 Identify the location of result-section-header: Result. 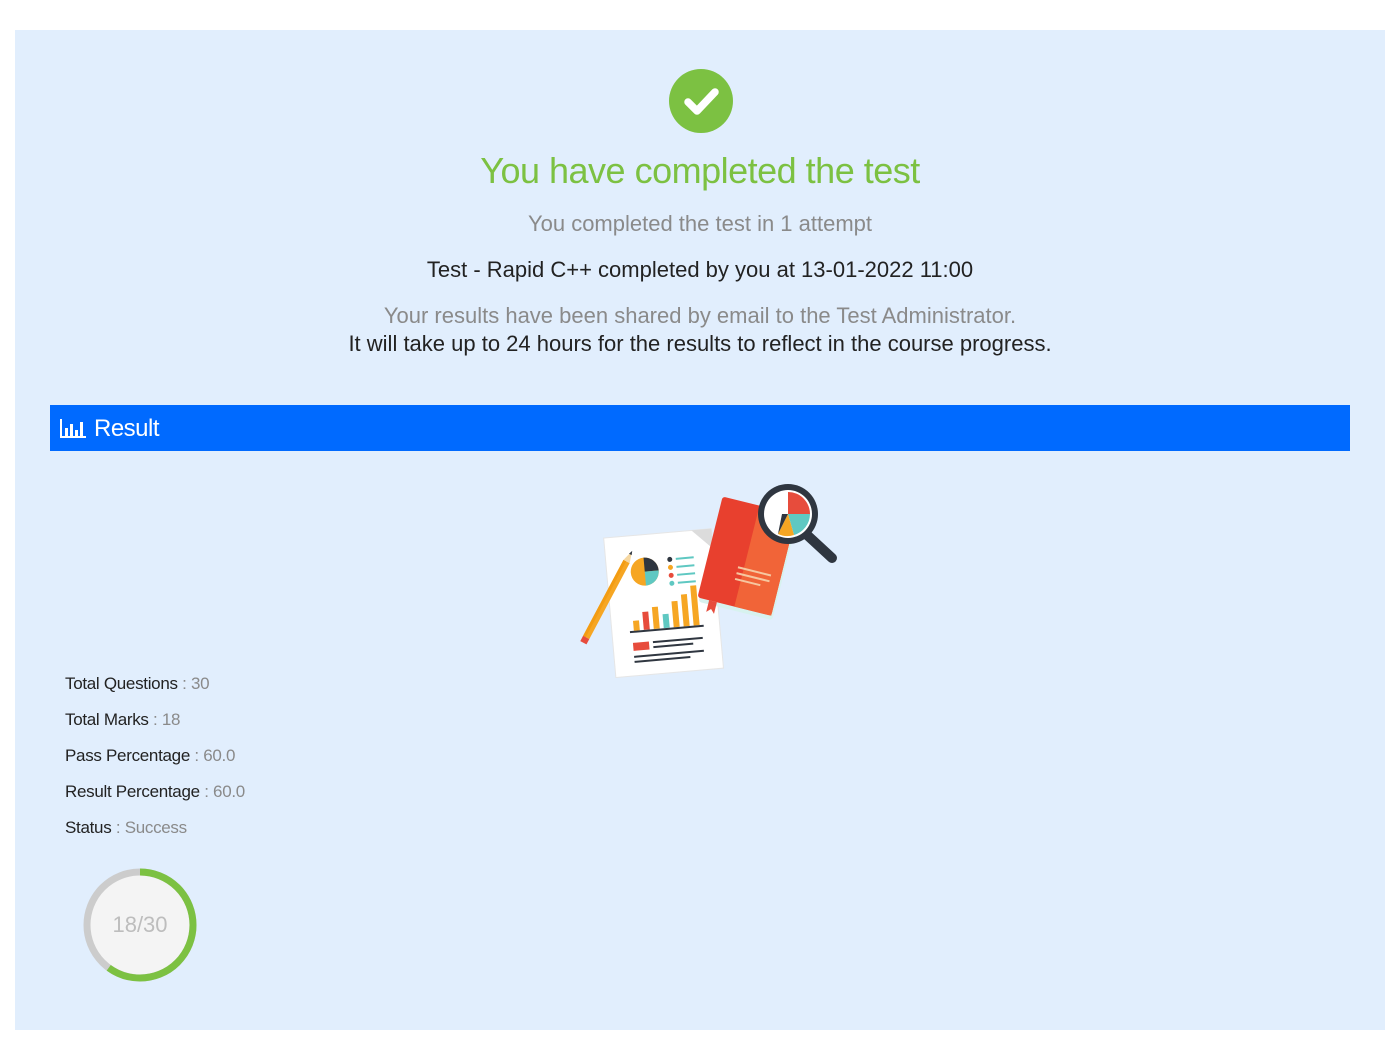
(700, 428).